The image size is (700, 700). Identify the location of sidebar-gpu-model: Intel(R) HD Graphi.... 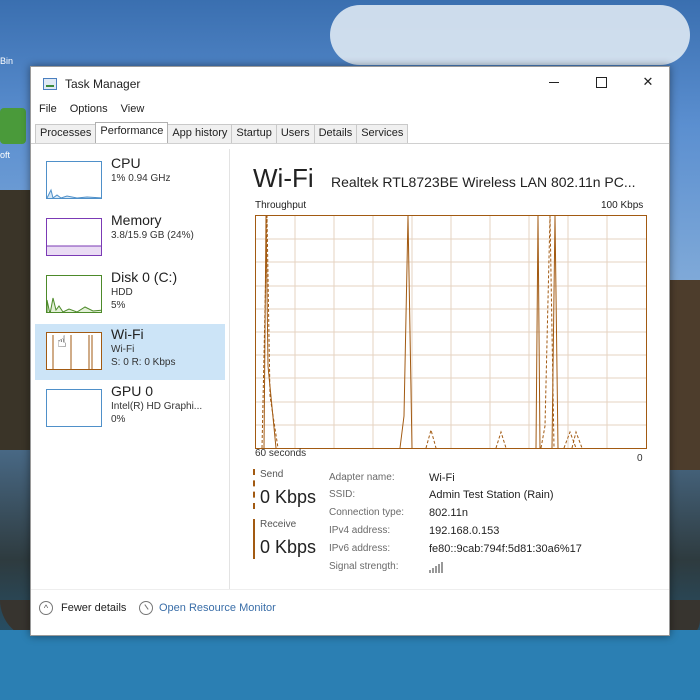
(157, 406).